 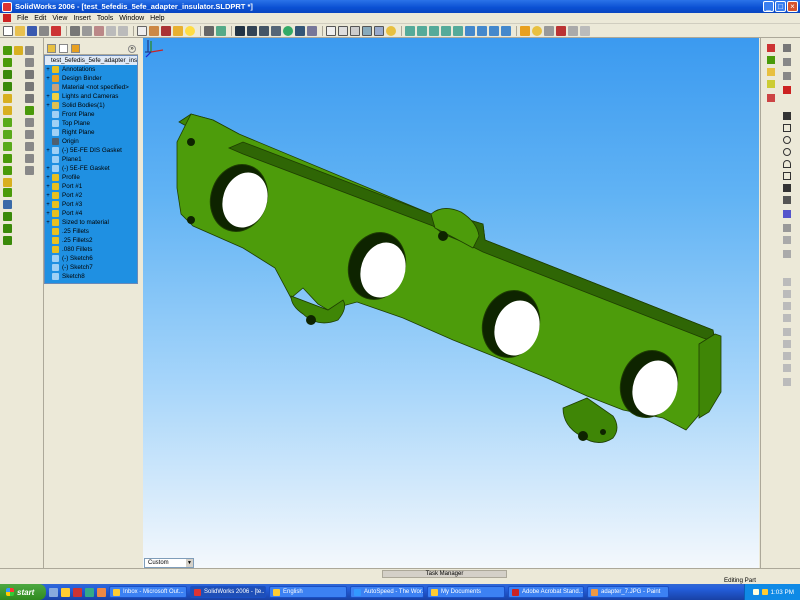 What do you see at coordinates (91, 132) in the screenshot?
I see `feature-tree-item: Right Plane` at bounding box center [91, 132].